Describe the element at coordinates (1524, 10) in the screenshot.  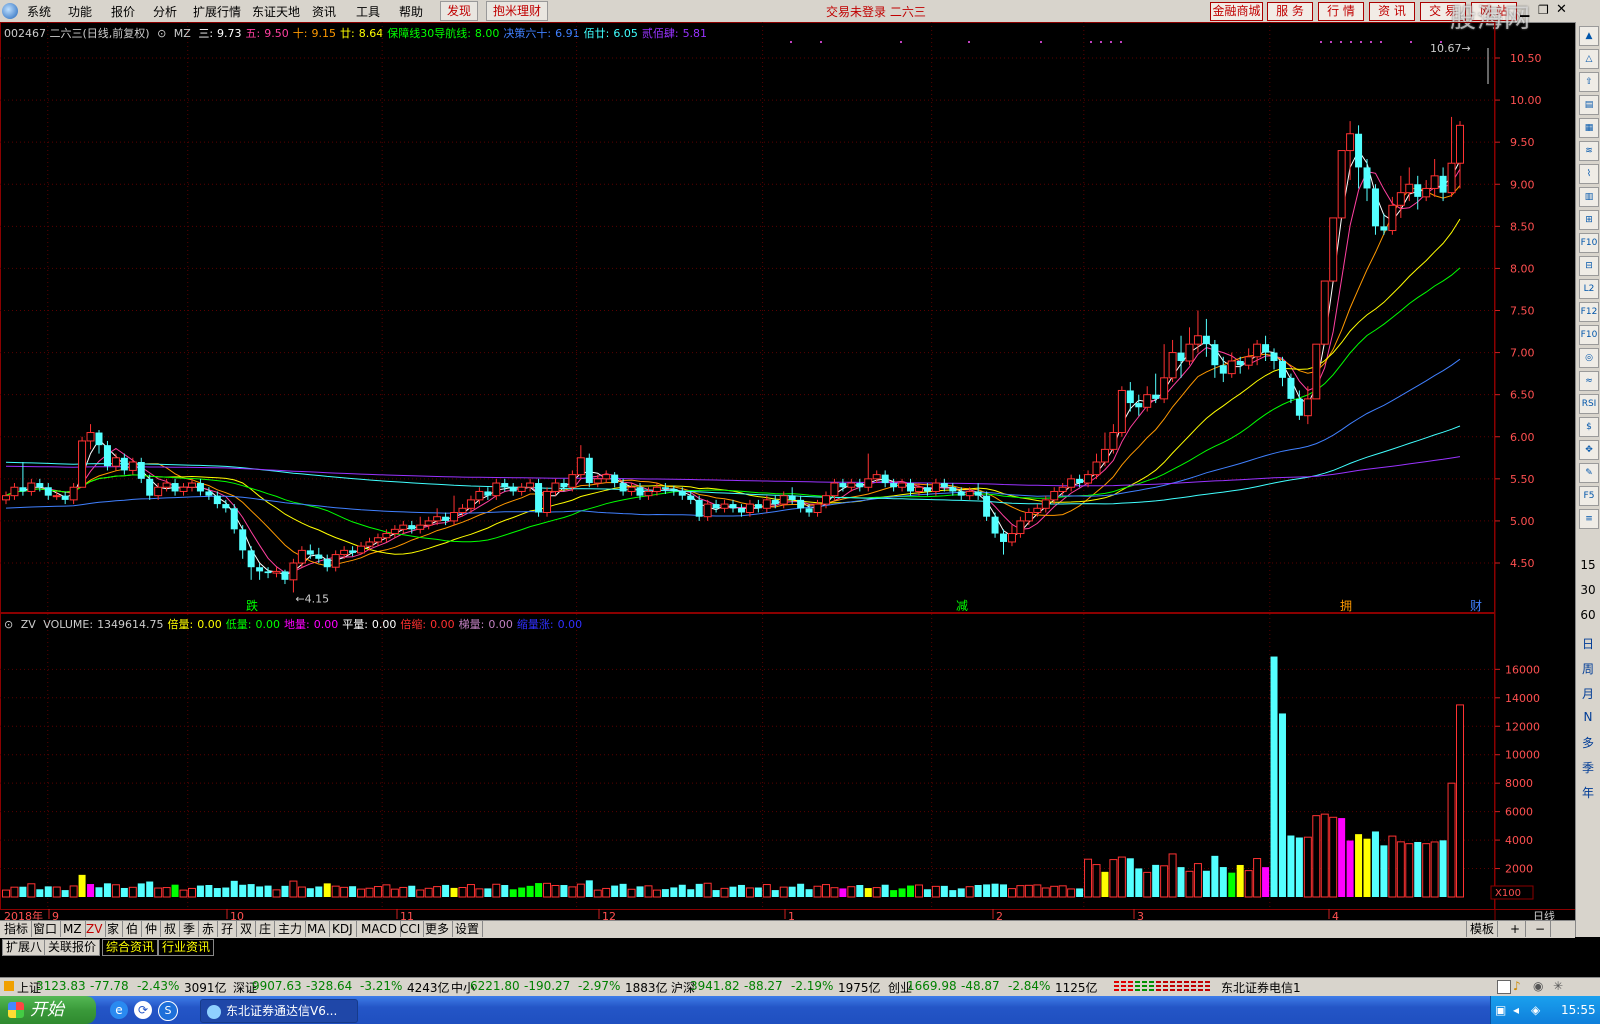
I see `minimize-icon: ▁` at that location.